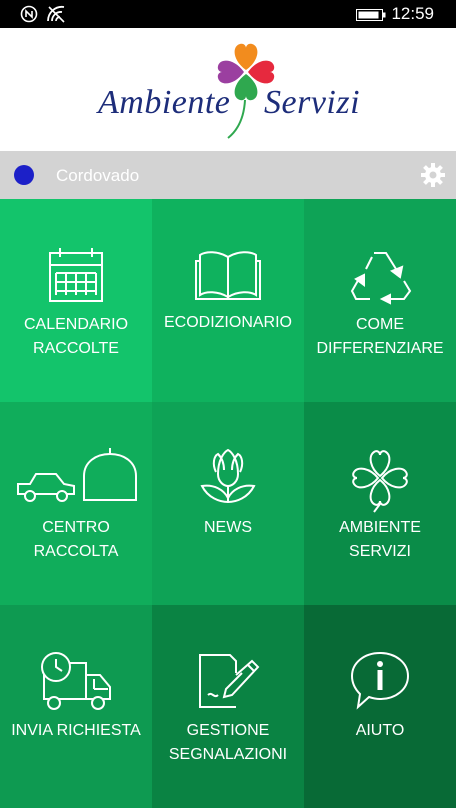 This screenshot has width=456, height=810. I want to click on tile-invia-richiesta: INVIA RICHIESTA, so click(76, 706).